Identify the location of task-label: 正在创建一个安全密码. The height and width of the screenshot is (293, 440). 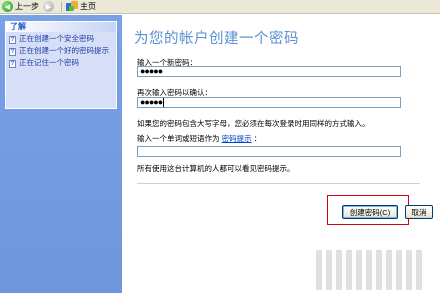
(56, 38).